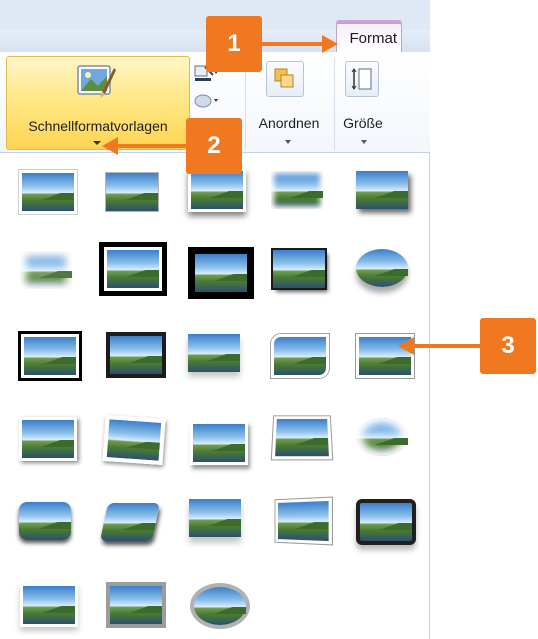  I want to click on picture-style-perspective-shadow, so click(219, 443).